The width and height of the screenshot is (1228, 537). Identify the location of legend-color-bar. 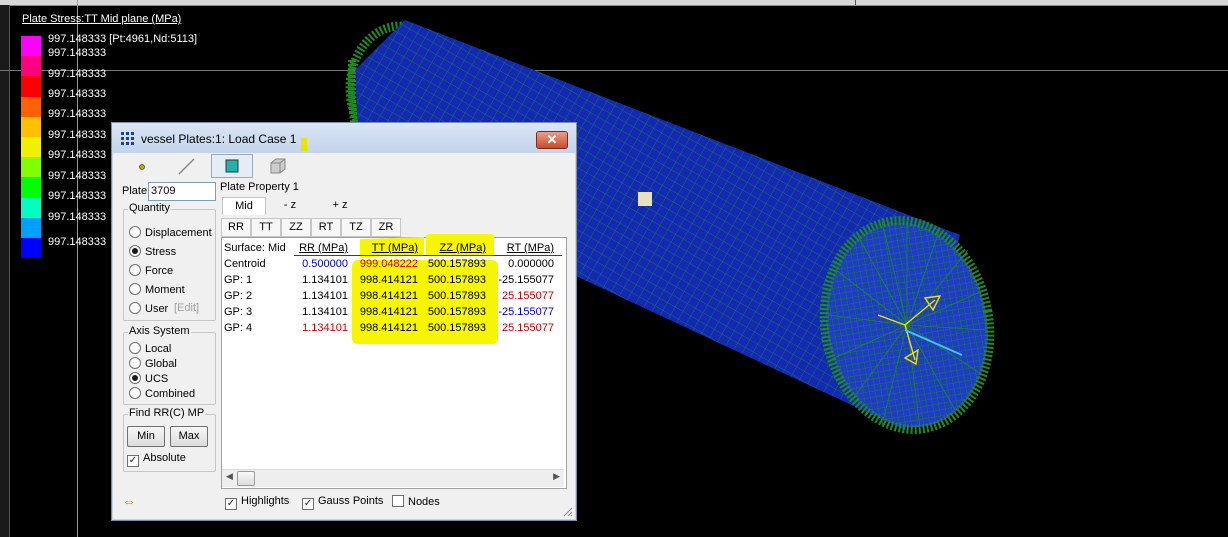
(31, 147).